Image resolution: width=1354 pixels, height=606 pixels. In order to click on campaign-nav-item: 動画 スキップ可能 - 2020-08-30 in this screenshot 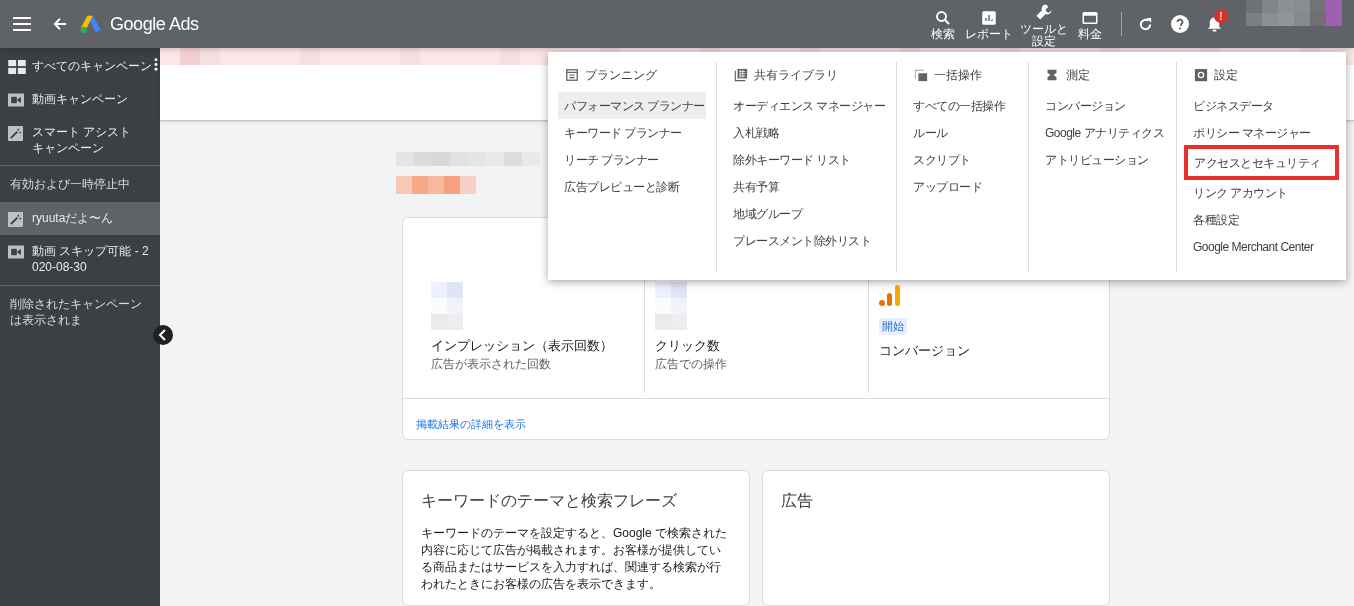, I will do `click(80, 259)`.